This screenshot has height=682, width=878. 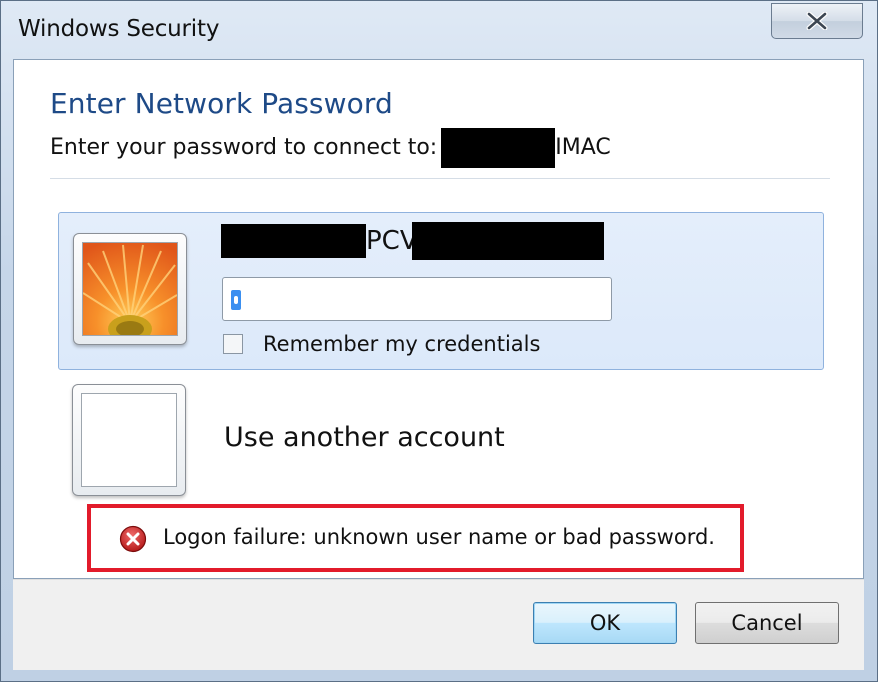 I want to click on redacted-user-suffix, so click(x=507, y=241).